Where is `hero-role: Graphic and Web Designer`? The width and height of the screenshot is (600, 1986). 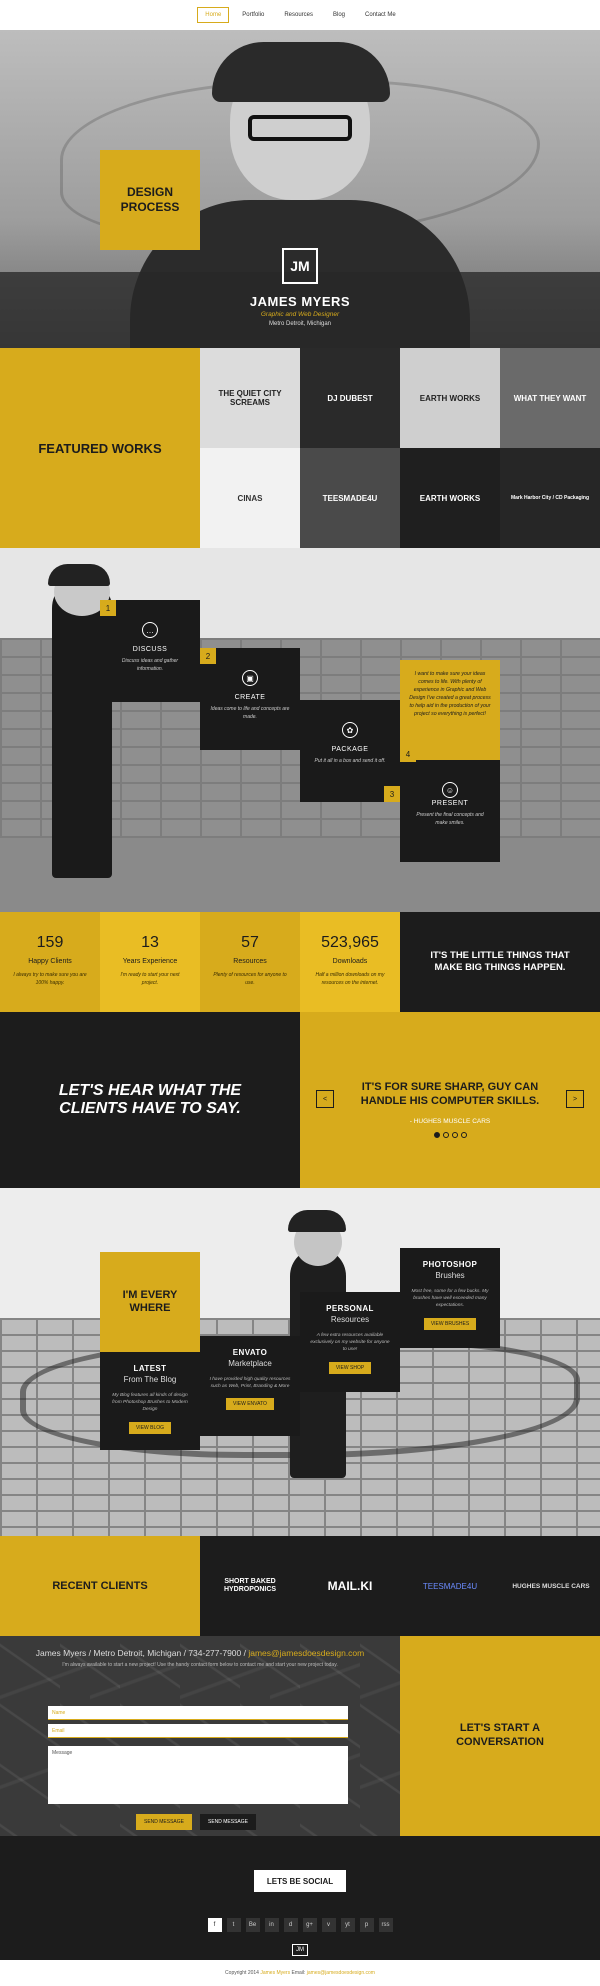
hero-role: Graphic and Web Designer is located at coordinates (300, 314).